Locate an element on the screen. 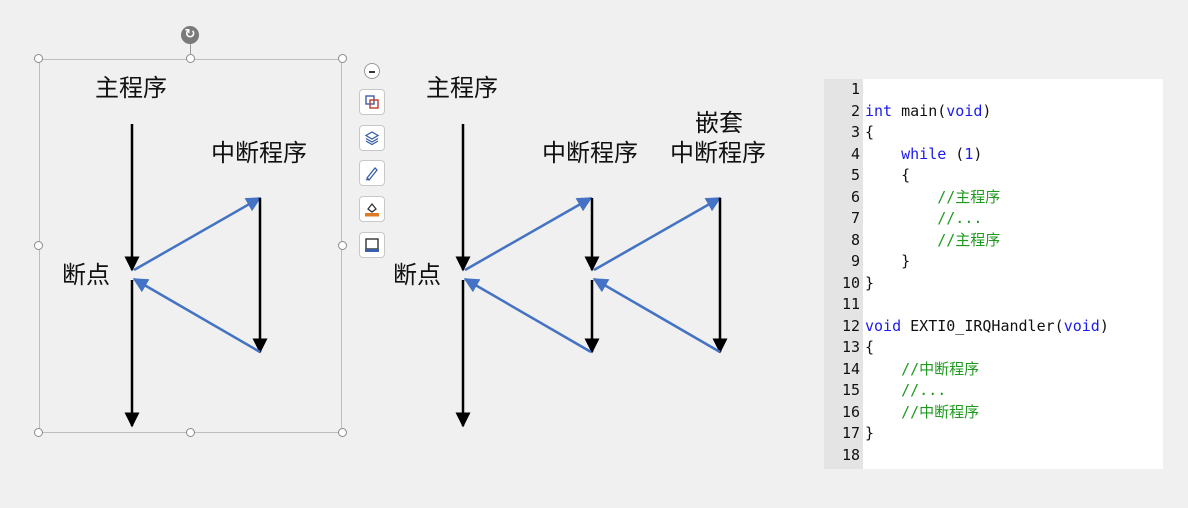 The image size is (1188, 508). pen-icon is located at coordinates (372, 173).